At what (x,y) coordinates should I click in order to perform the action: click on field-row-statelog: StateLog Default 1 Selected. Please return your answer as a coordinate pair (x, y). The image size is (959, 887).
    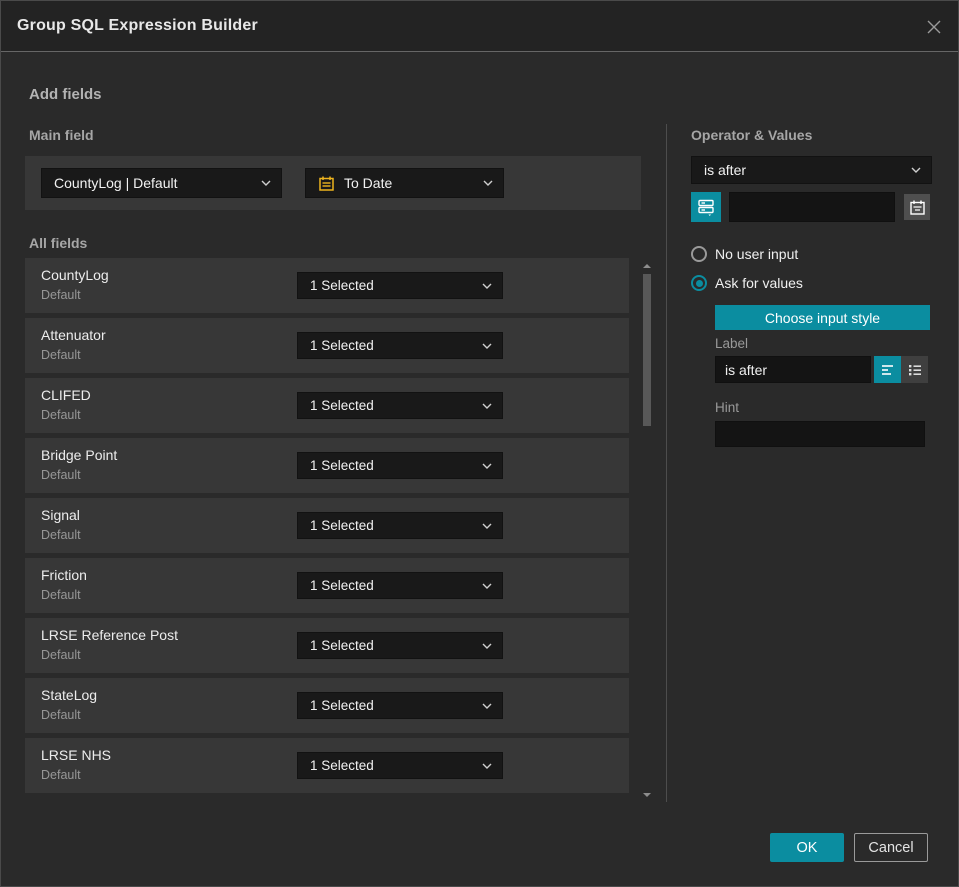
    Looking at the image, I should click on (327, 705).